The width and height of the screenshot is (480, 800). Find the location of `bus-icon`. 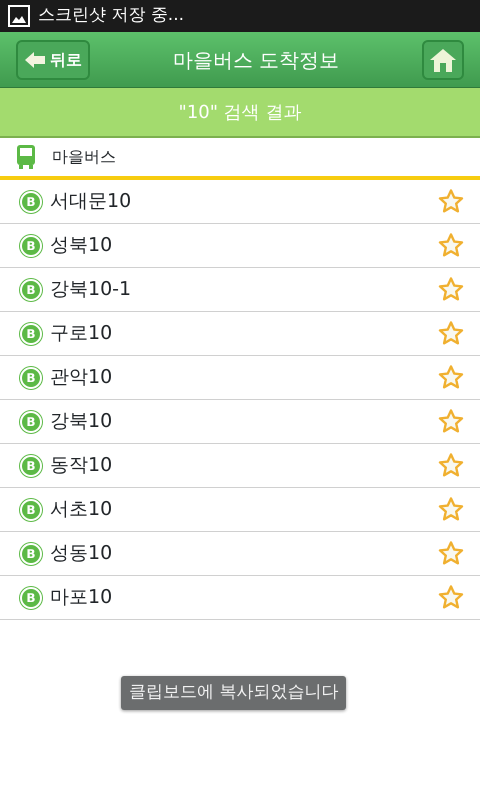

bus-icon is located at coordinates (26, 157).